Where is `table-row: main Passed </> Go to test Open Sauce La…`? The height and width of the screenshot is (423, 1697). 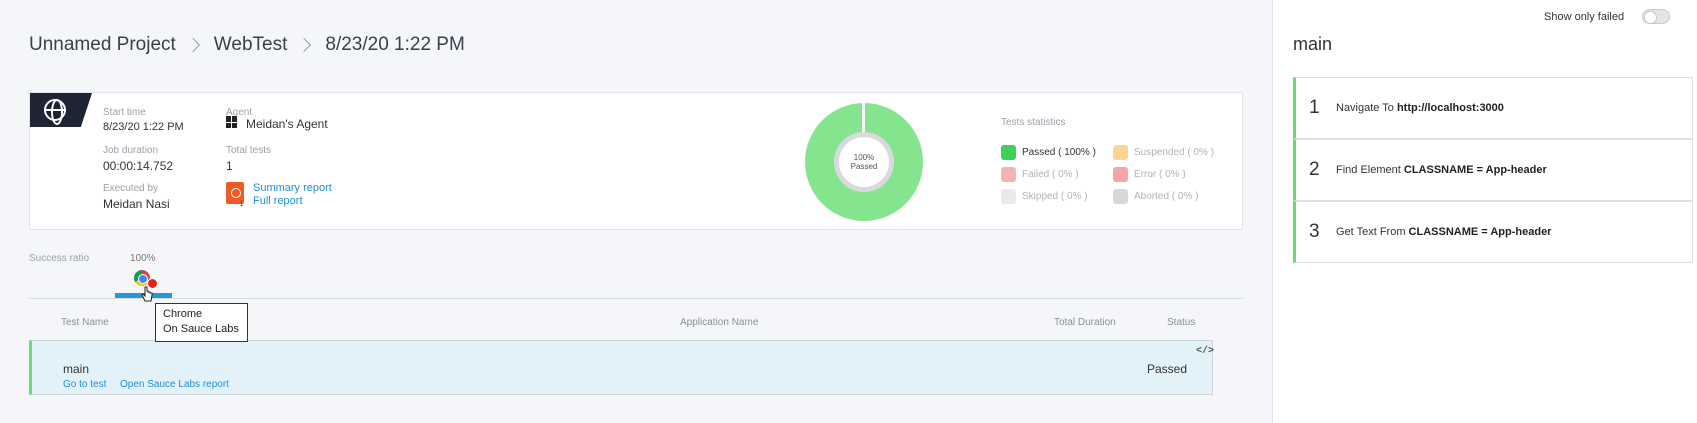 table-row: main Passed </> Go to test Open Sauce La… is located at coordinates (621, 367).